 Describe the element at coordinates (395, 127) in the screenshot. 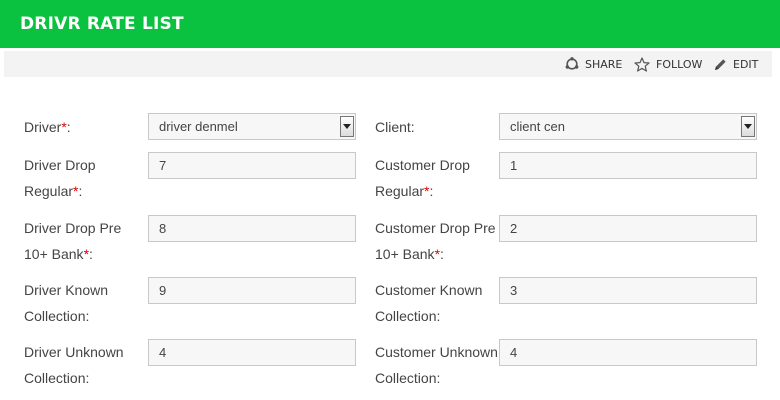

I see `client-label: Client:` at that location.